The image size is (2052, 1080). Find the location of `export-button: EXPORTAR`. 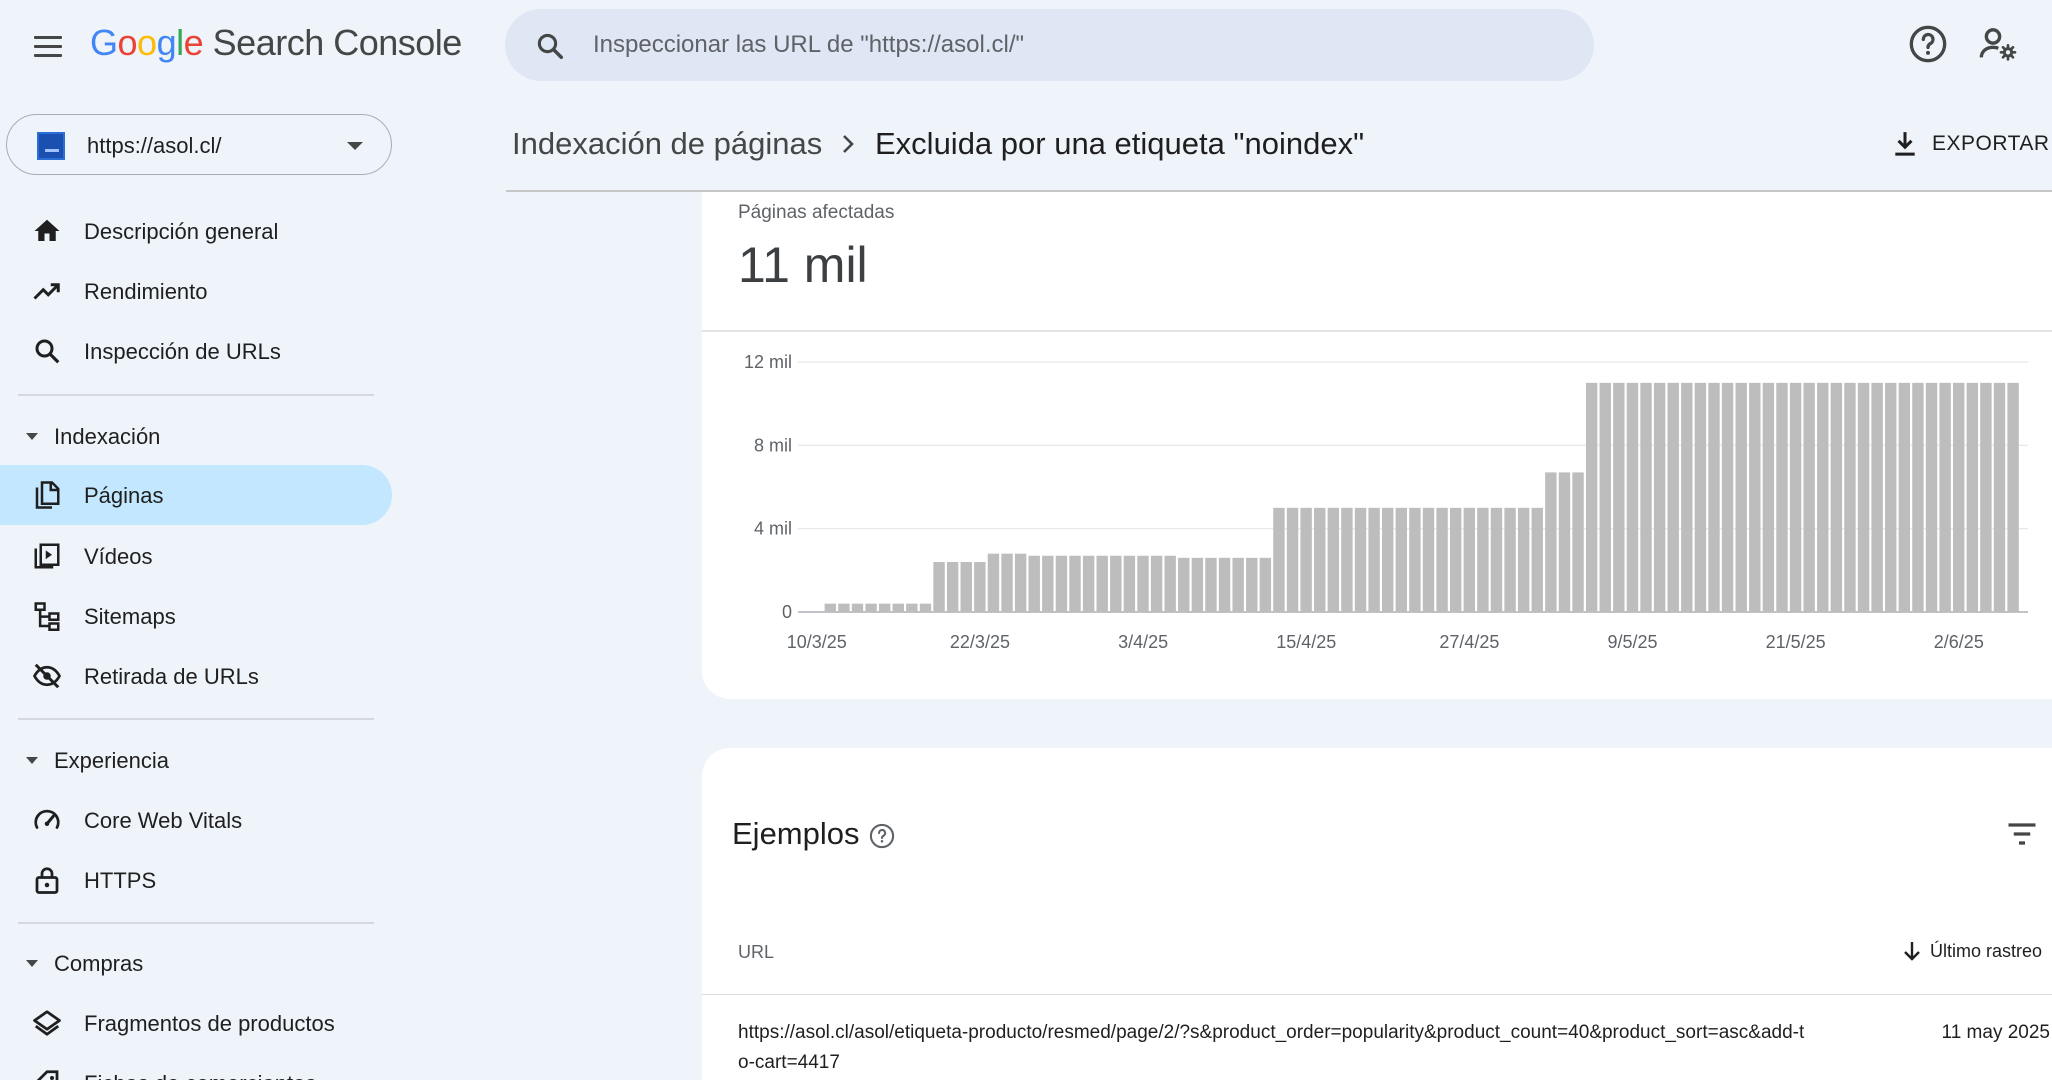

export-button: EXPORTAR is located at coordinates (1971, 144).